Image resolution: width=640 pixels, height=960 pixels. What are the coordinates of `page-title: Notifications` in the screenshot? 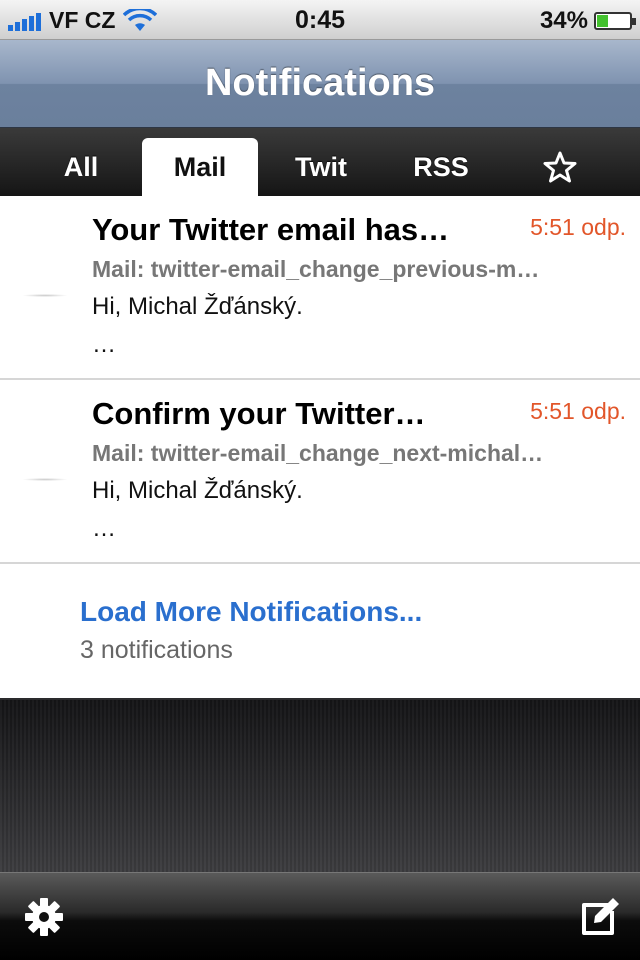 It's located at (320, 83).